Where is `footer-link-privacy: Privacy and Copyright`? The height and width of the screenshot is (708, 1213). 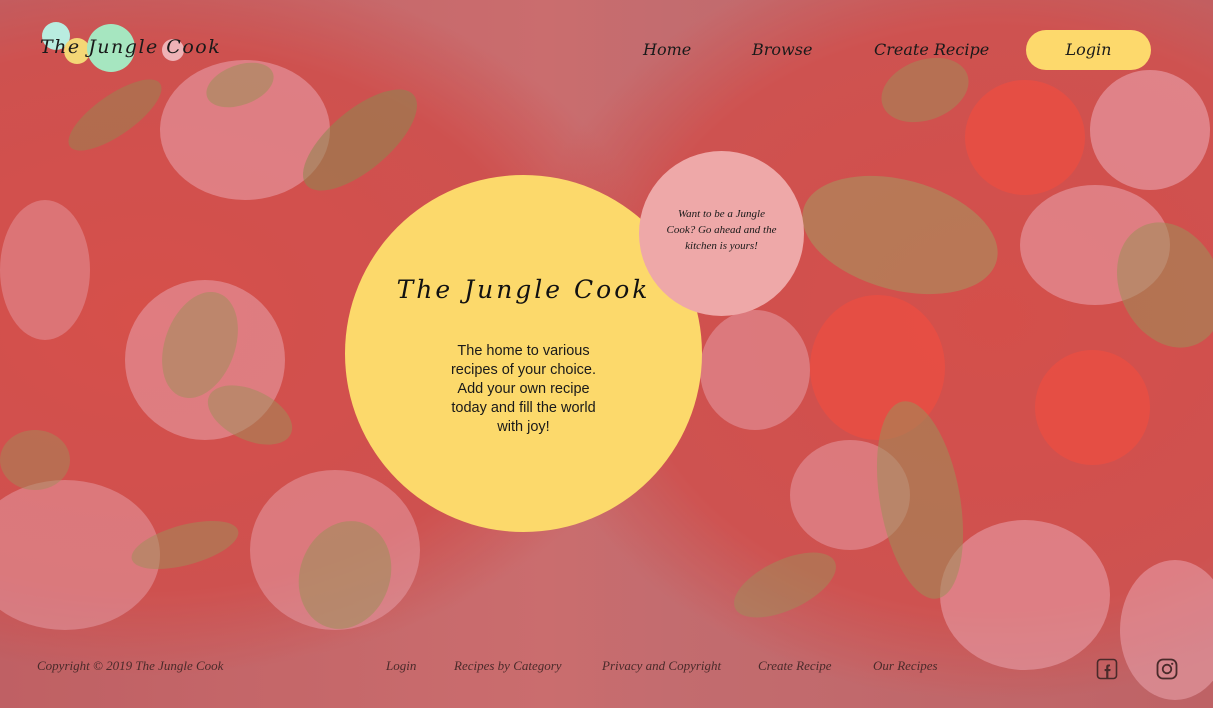 footer-link-privacy: Privacy and Copyright is located at coordinates (661, 666).